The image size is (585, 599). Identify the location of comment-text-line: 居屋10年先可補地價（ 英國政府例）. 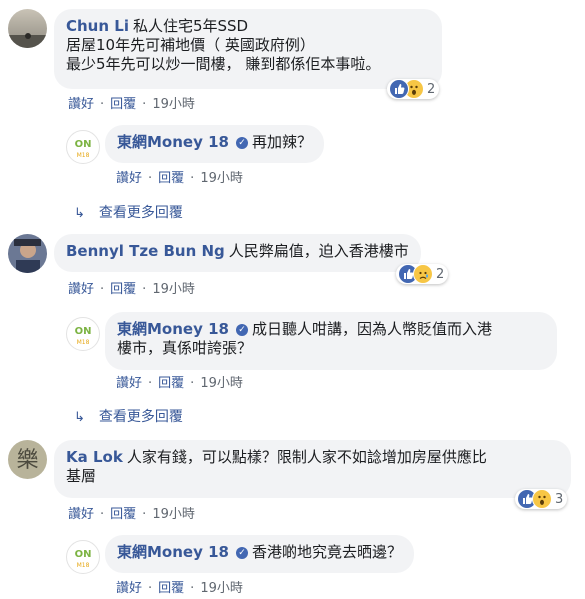
(190, 45).